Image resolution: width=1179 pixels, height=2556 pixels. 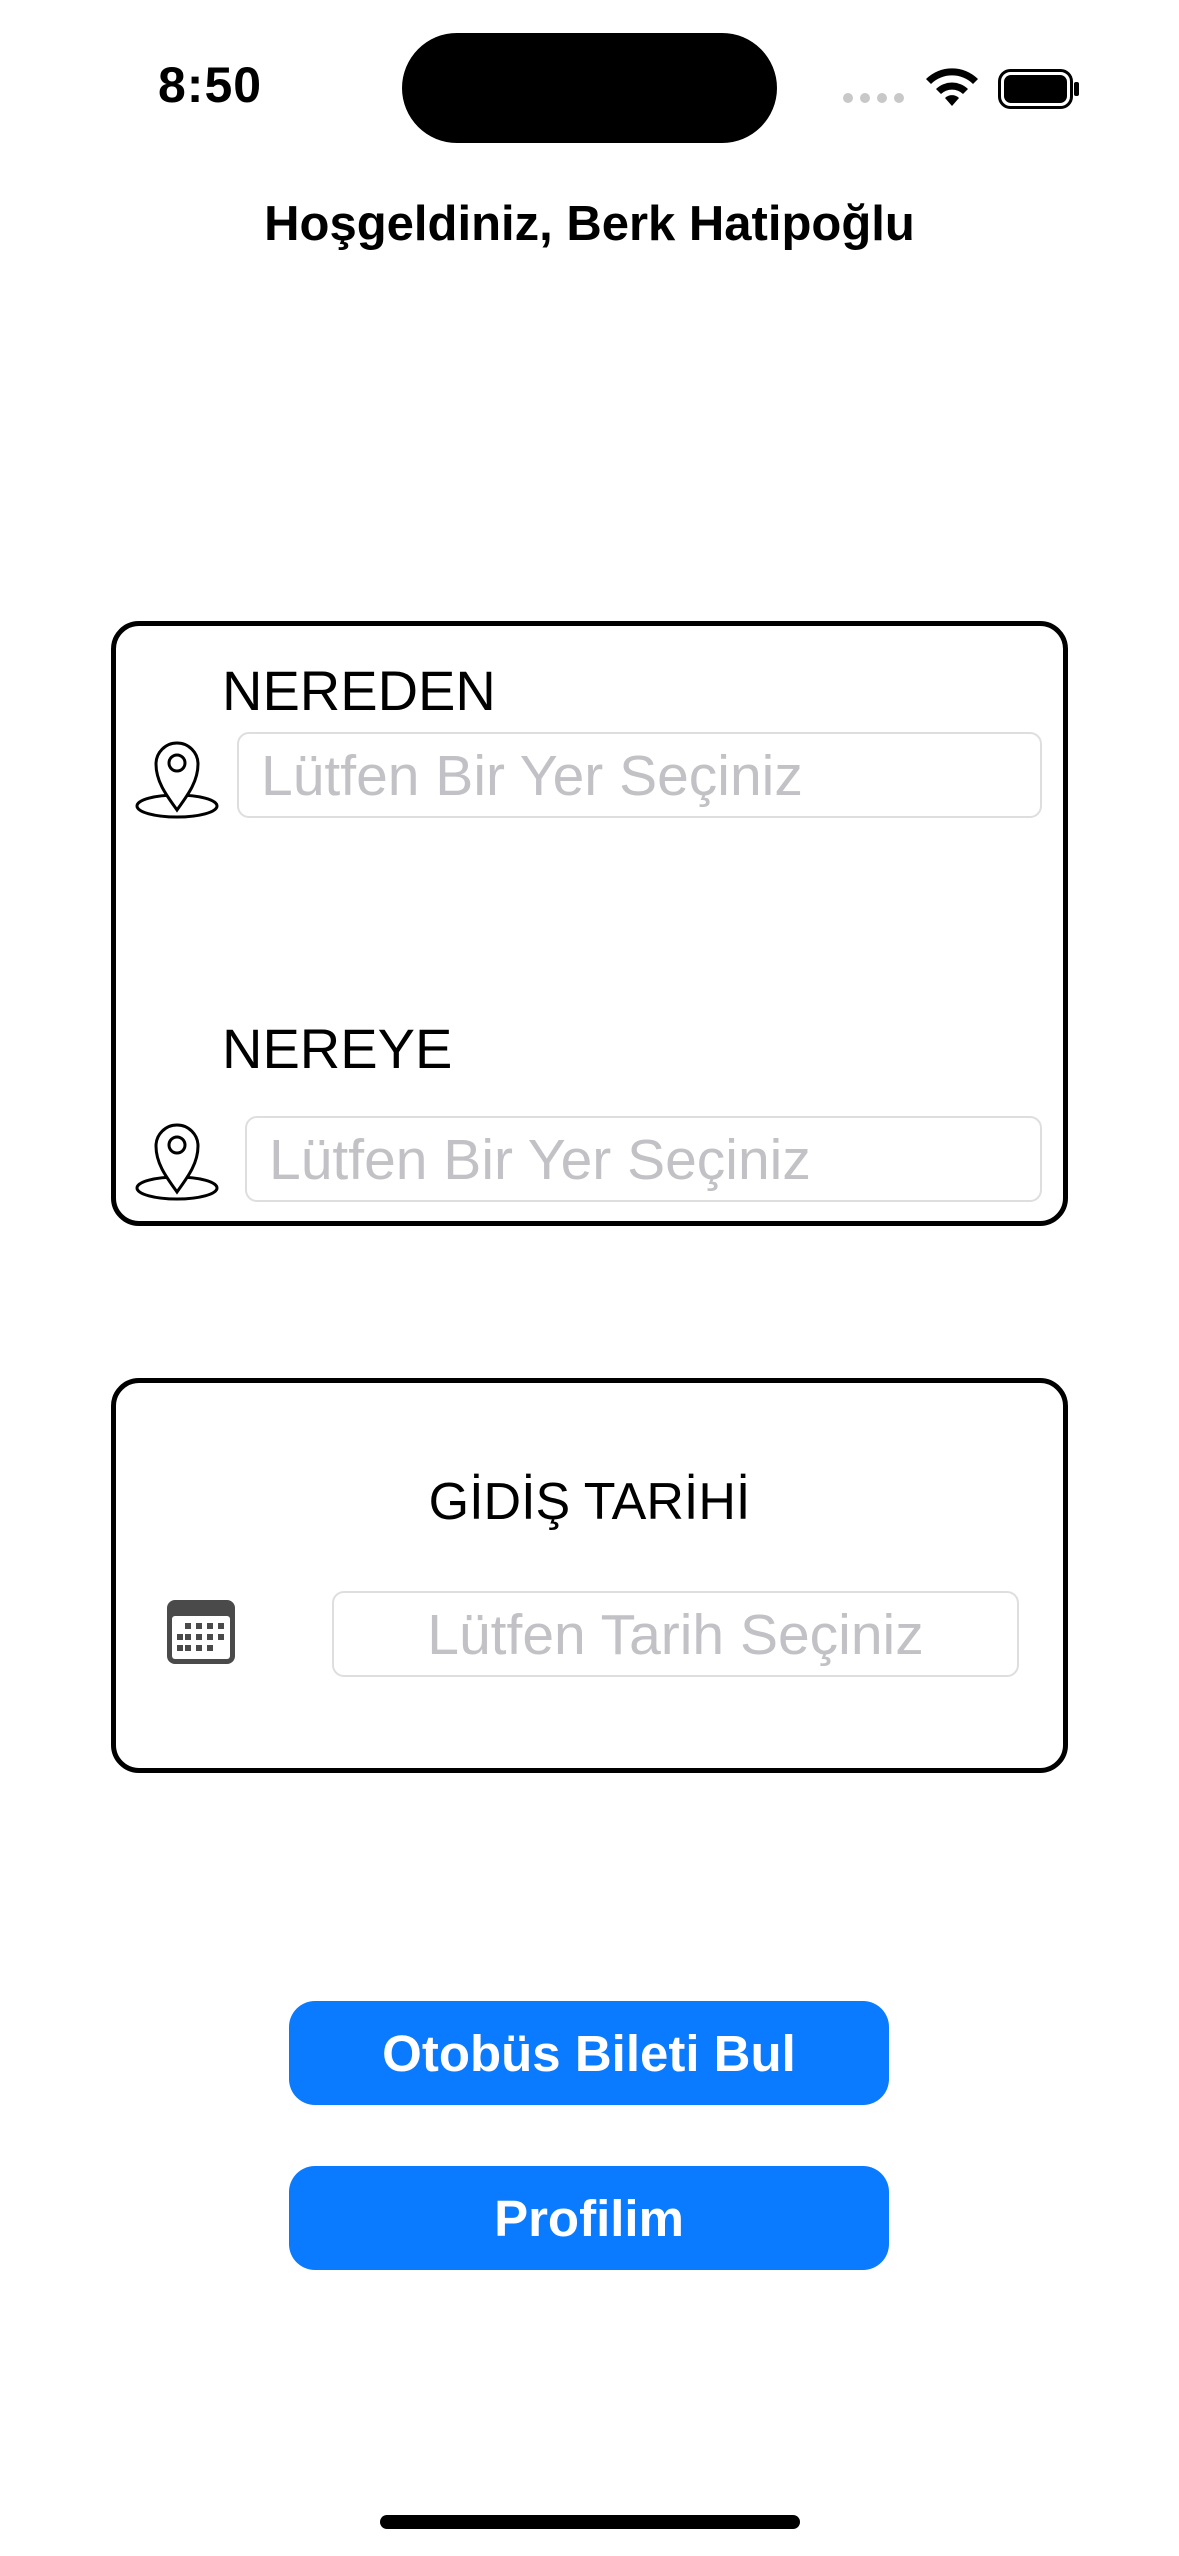 I want to click on calendar-icon, so click(x=201, y=1632).